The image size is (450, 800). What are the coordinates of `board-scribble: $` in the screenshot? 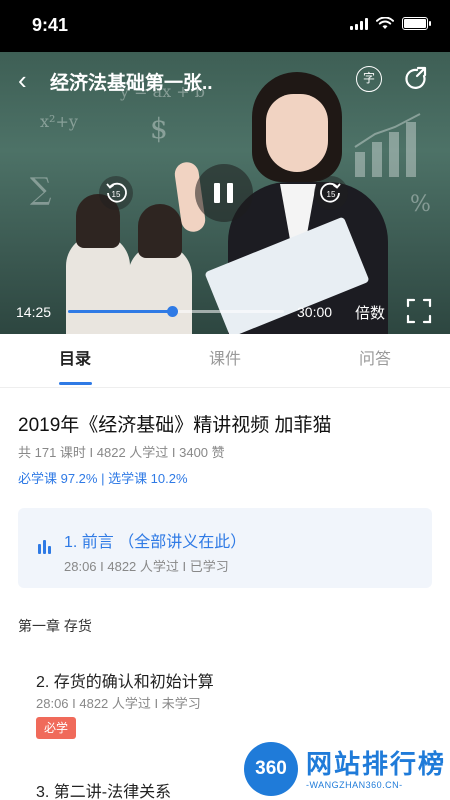 It's located at (159, 128).